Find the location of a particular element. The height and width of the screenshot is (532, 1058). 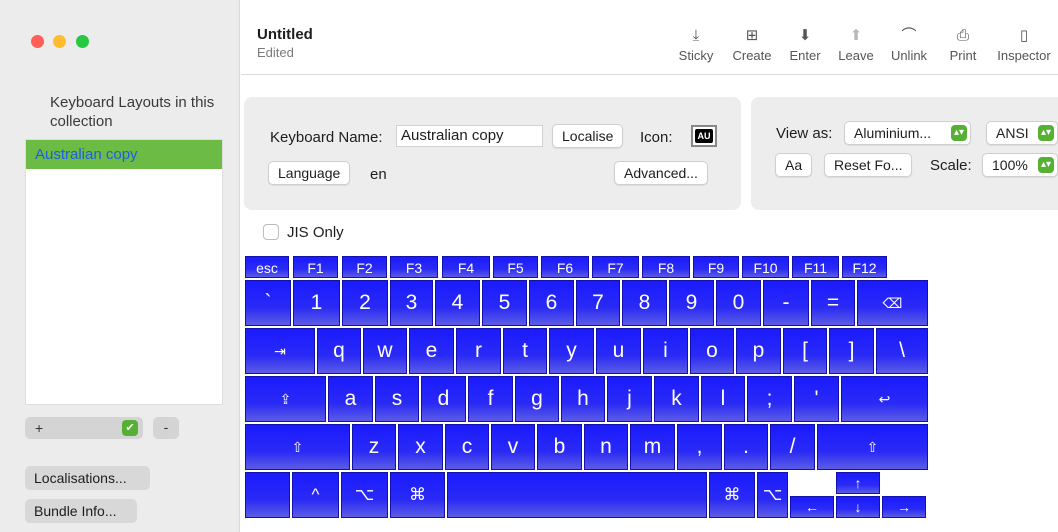

key-period: . is located at coordinates (746, 447).